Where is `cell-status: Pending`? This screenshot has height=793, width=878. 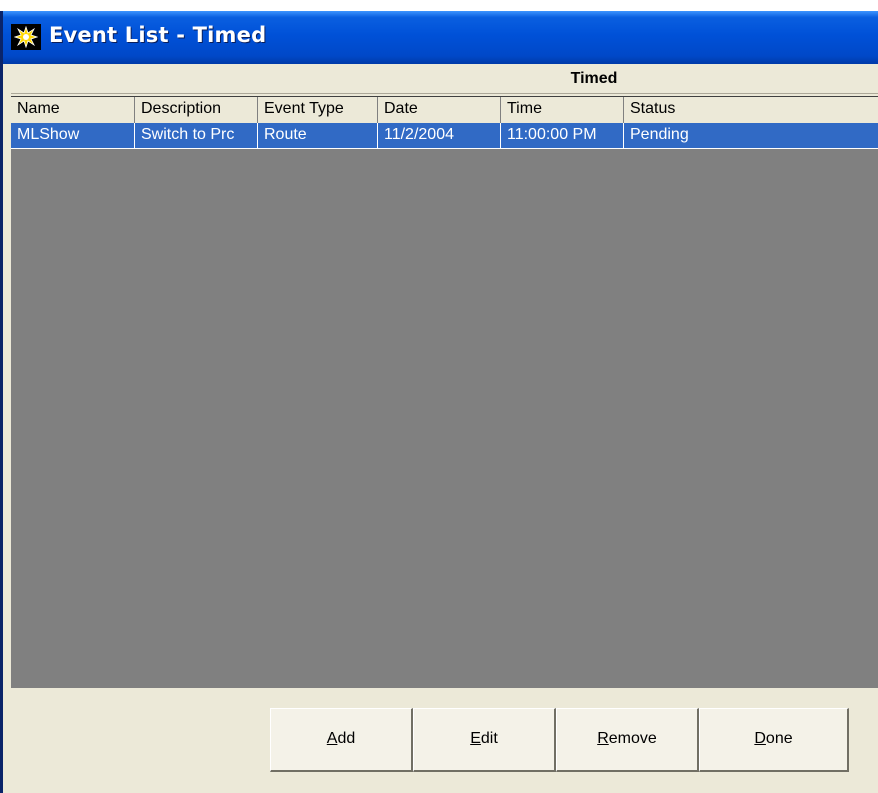
cell-status: Pending is located at coordinates (751, 135).